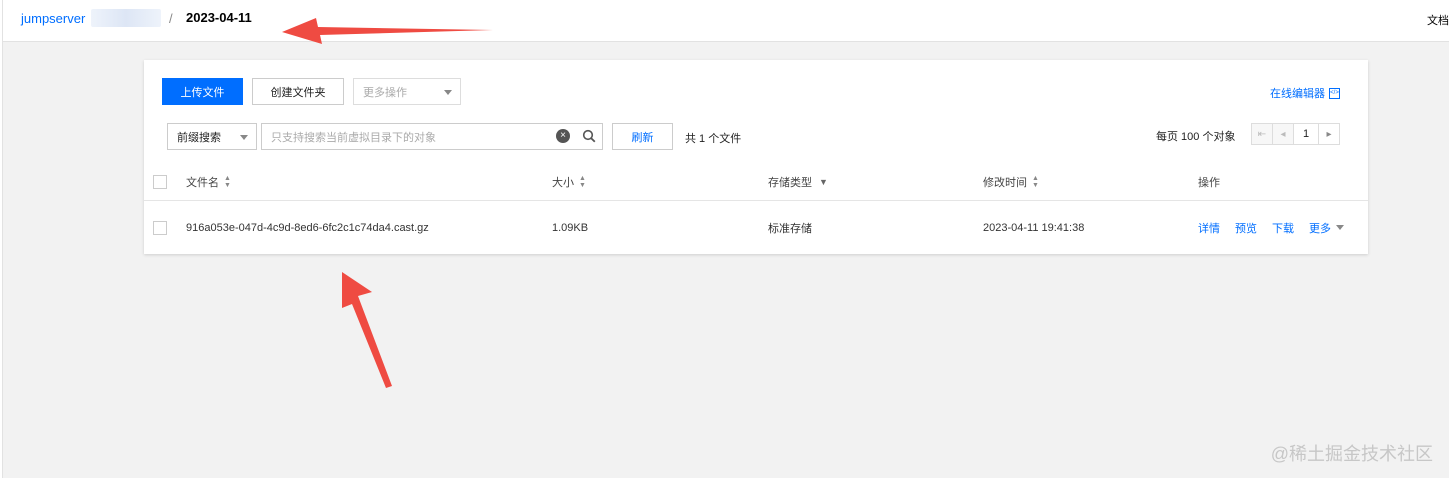 The width and height of the screenshot is (1449, 478). What do you see at coordinates (1283, 134) in the screenshot?
I see `prev-page-icon: ◂` at bounding box center [1283, 134].